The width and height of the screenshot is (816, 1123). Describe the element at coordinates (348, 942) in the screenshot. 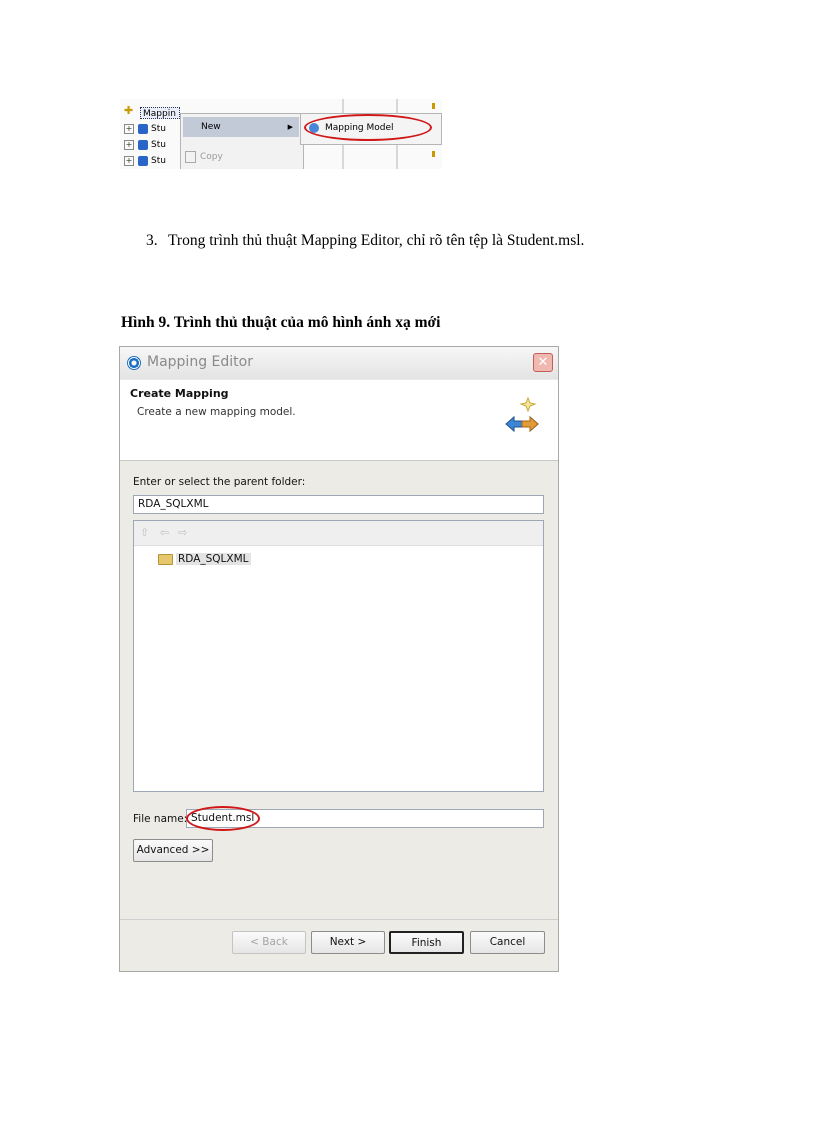

I see `next-button: Next >` at that location.